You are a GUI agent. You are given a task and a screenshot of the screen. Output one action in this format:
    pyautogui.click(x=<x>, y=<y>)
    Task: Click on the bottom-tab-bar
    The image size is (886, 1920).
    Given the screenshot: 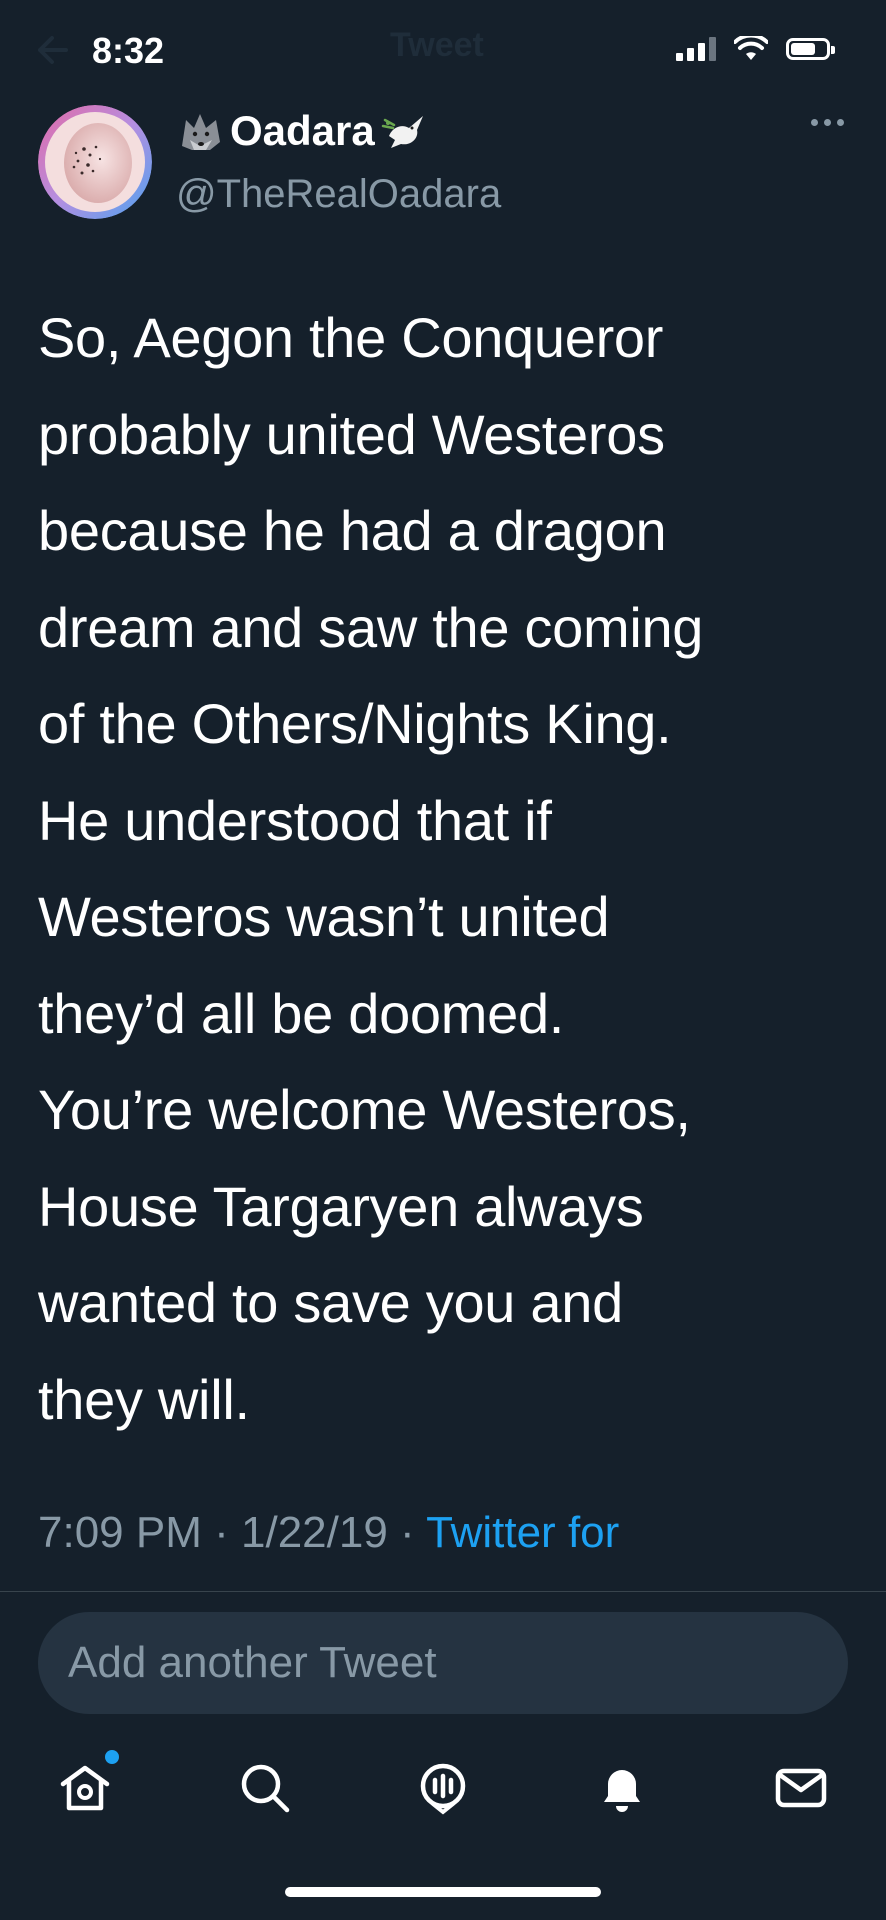 What is the action you would take?
    pyautogui.click(x=443, y=1795)
    